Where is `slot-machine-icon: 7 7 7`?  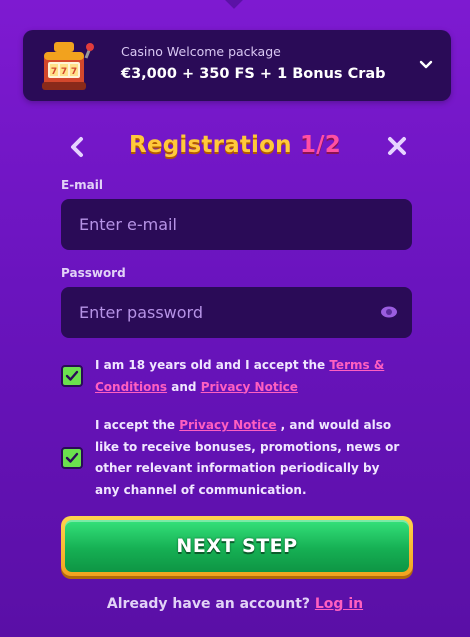 slot-machine-icon: 7 7 7 is located at coordinates (68, 66).